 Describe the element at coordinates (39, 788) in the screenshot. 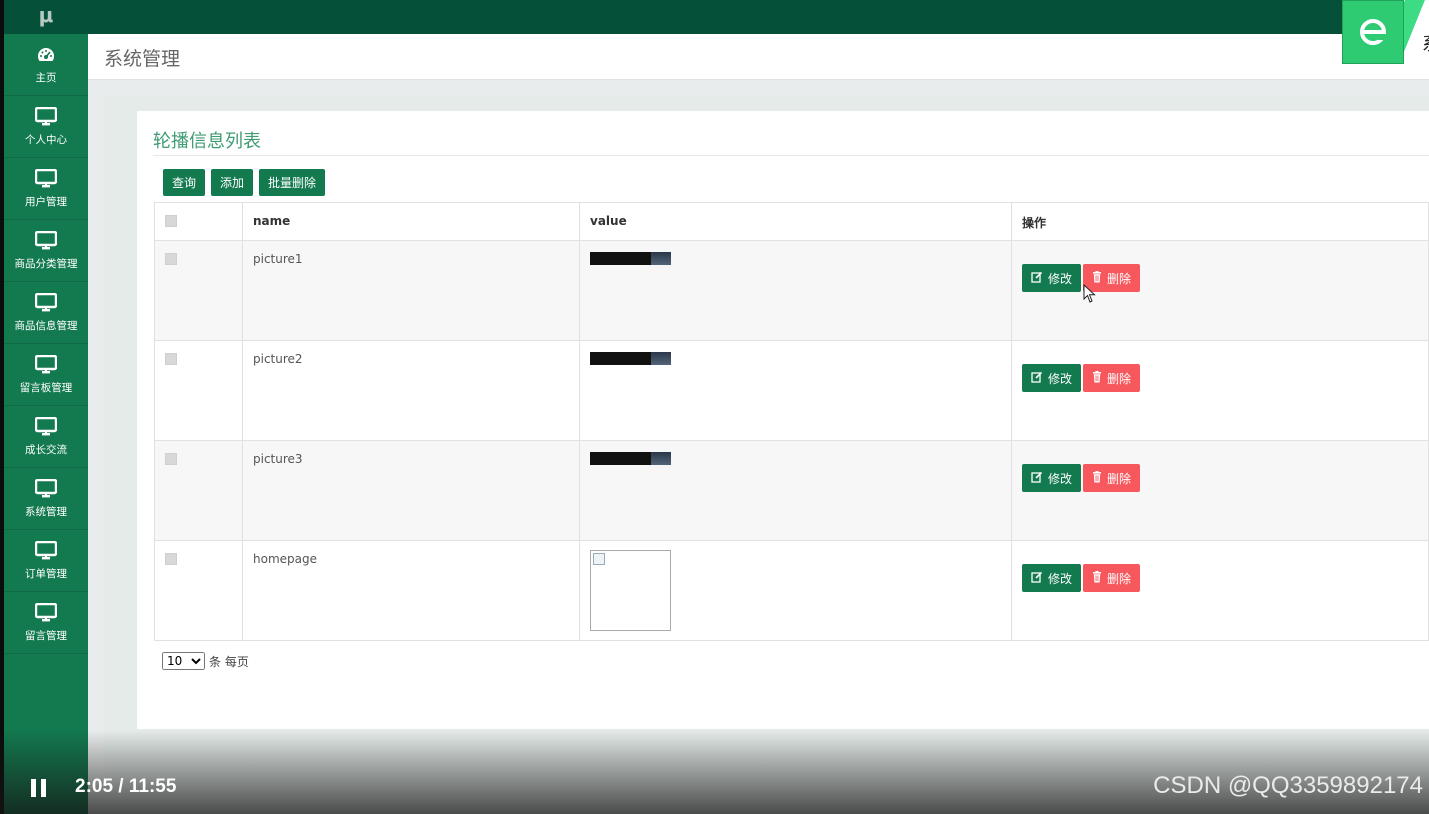

I see `pause-icon` at that location.